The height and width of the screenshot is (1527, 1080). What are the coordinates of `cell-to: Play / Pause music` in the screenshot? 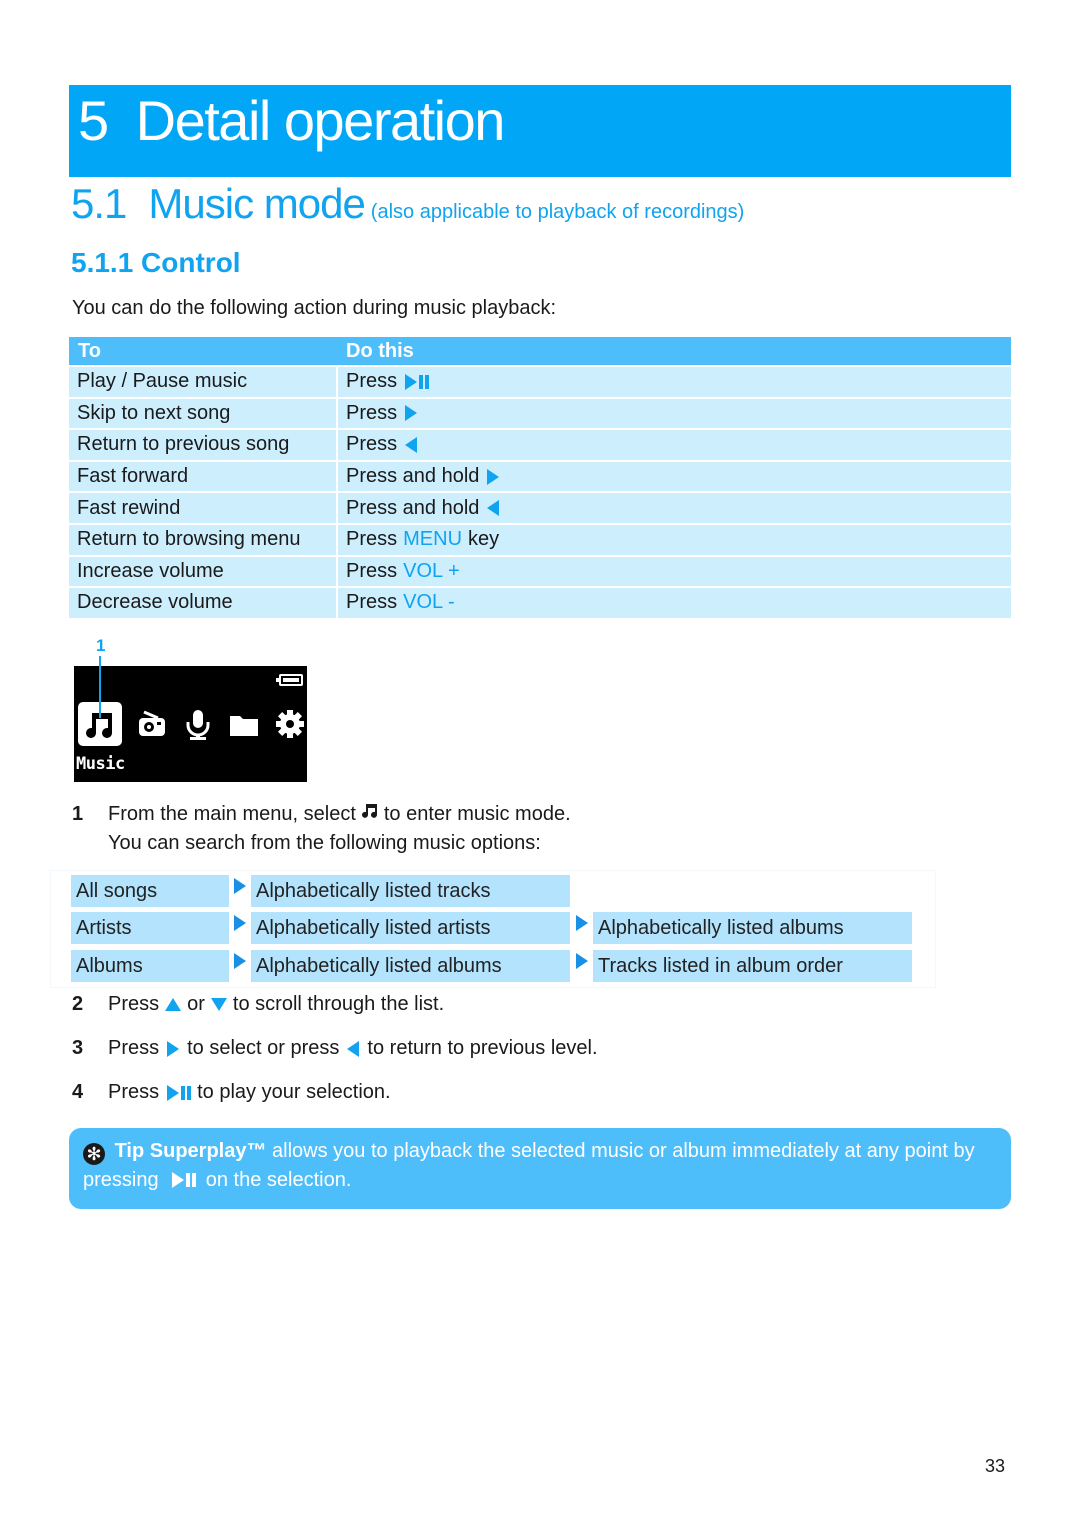 It's located at (203, 382).